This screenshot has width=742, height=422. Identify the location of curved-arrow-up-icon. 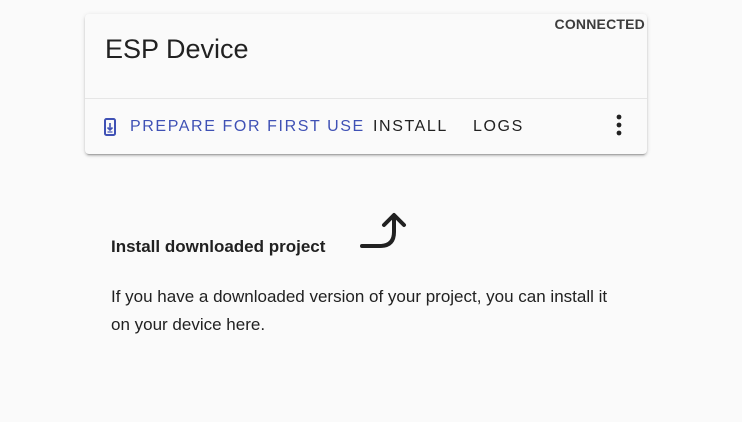
(384, 231).